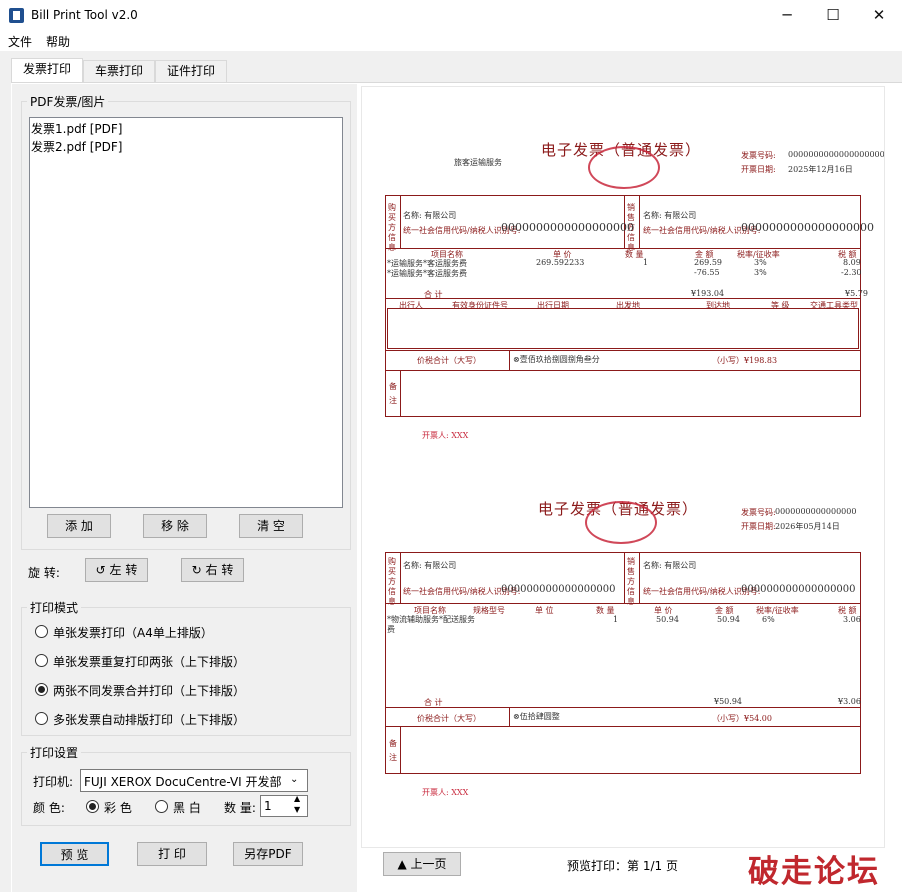 The width and height of the screenshot is (902, 892). What do you see at coordinates (742, 718) in the screenshot?
I see `invoice2-sum-num: （小写）¥54.00` at bounding box center [742, 718].